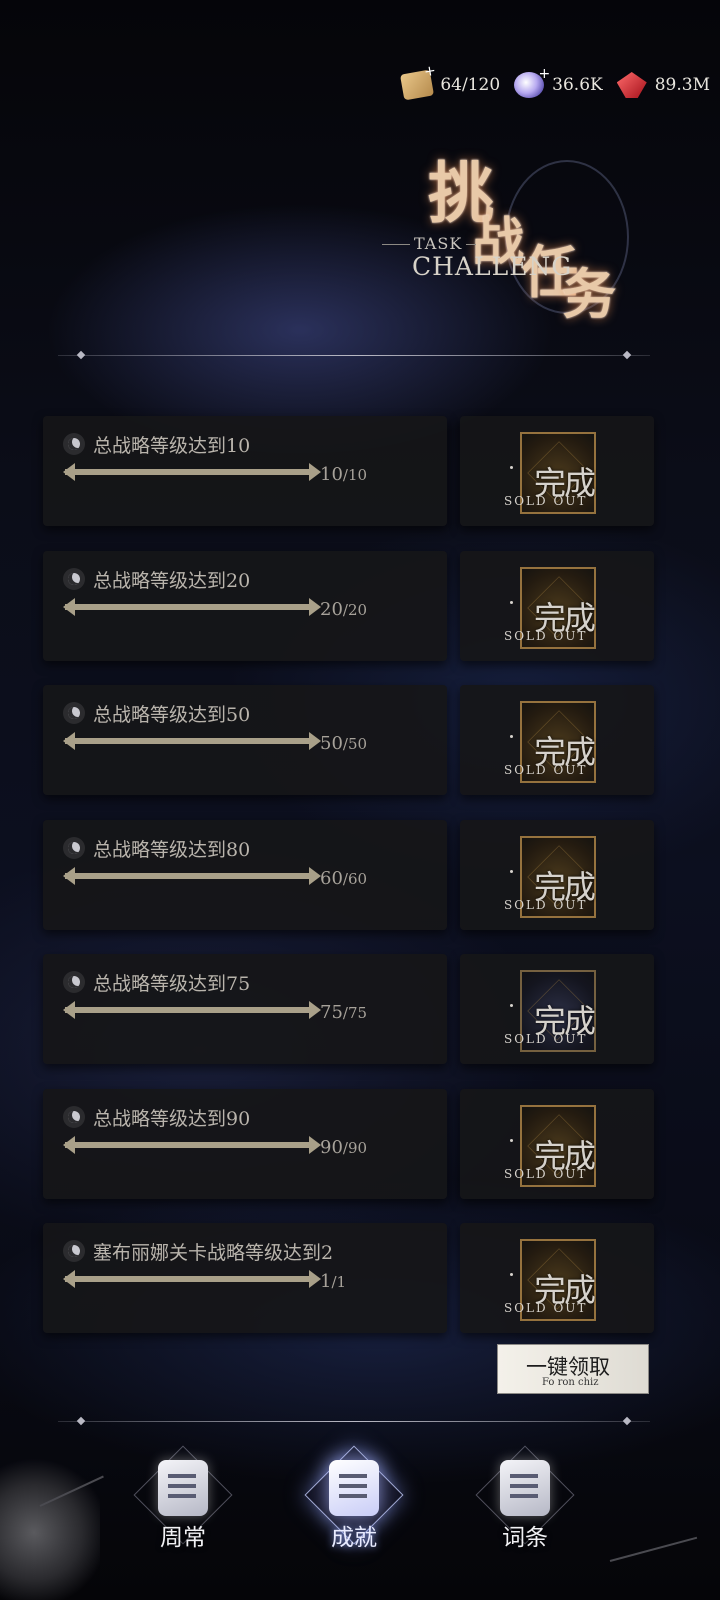  What do you see at coordinates (172, 1119) in the screenshot?
I see `task-label: 总战略等级达到90` at bounding box center [172, 1119].